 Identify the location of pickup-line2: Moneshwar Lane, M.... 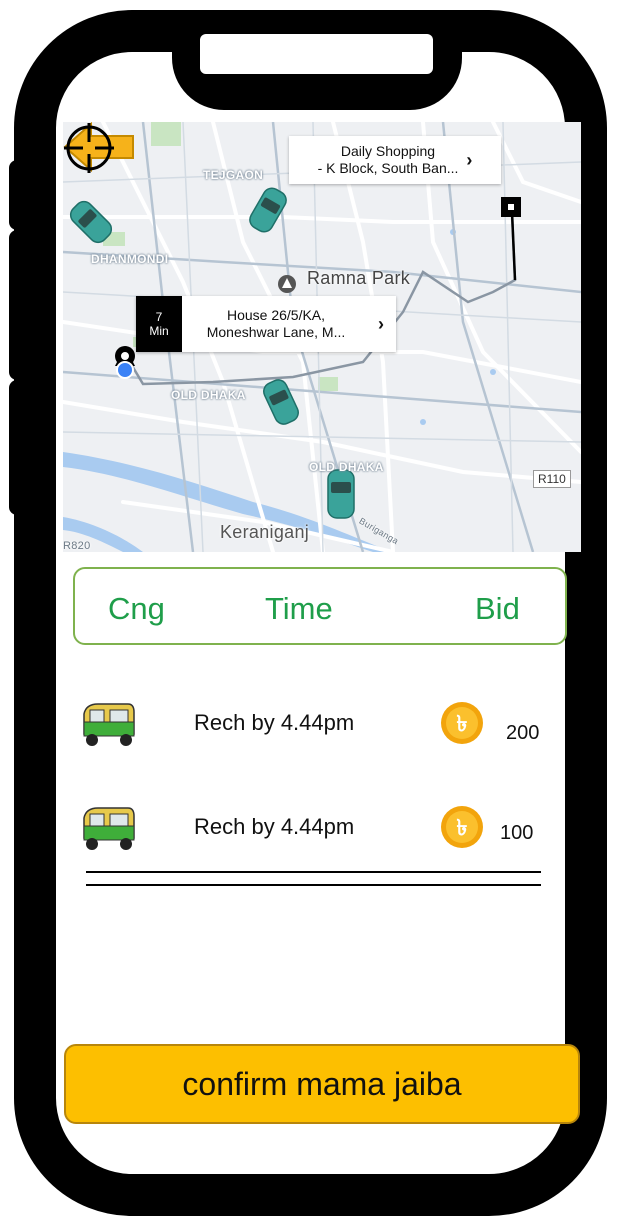
(276, 332).